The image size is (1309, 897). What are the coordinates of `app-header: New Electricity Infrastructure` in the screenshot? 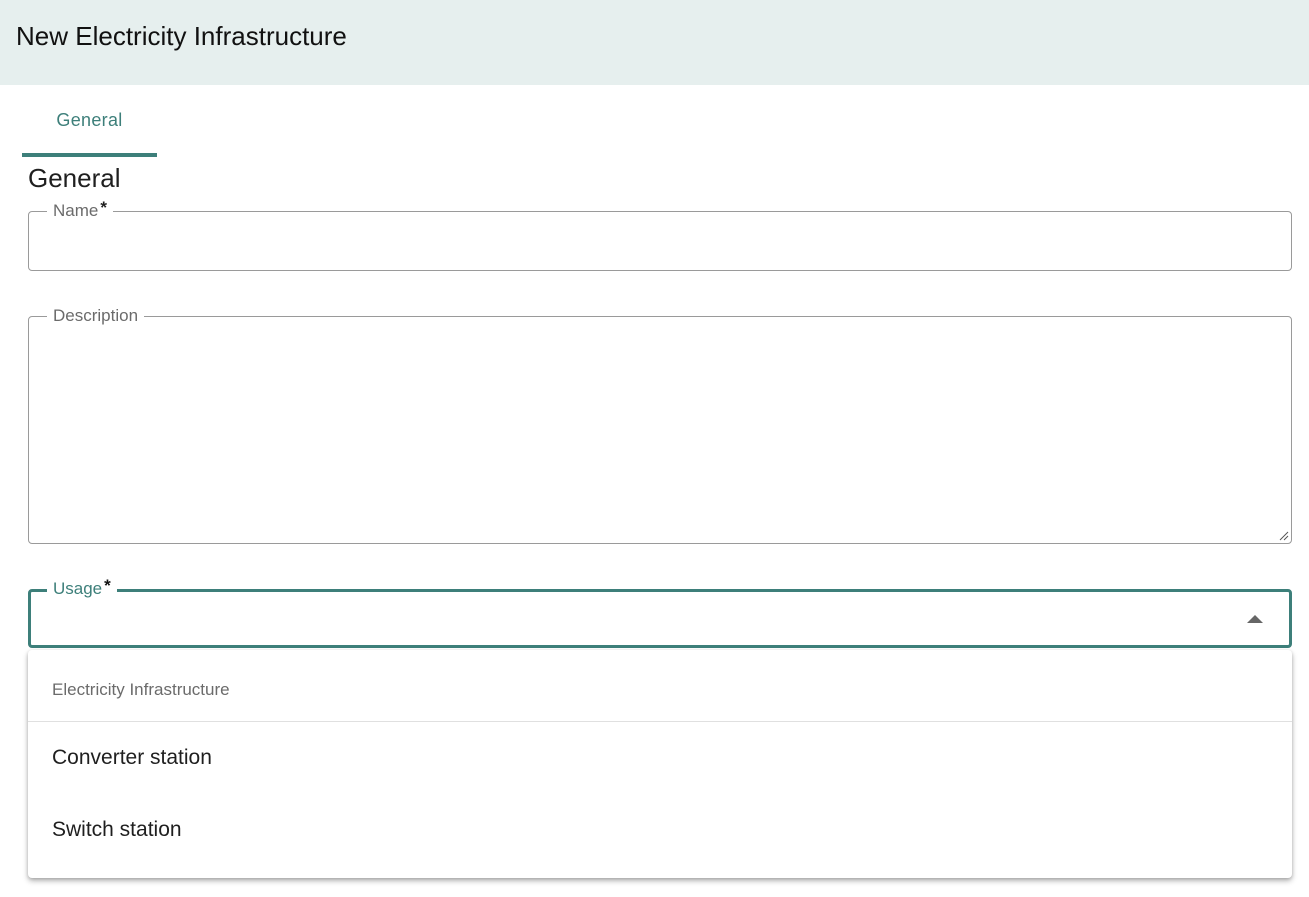 It's located at (654, 42).